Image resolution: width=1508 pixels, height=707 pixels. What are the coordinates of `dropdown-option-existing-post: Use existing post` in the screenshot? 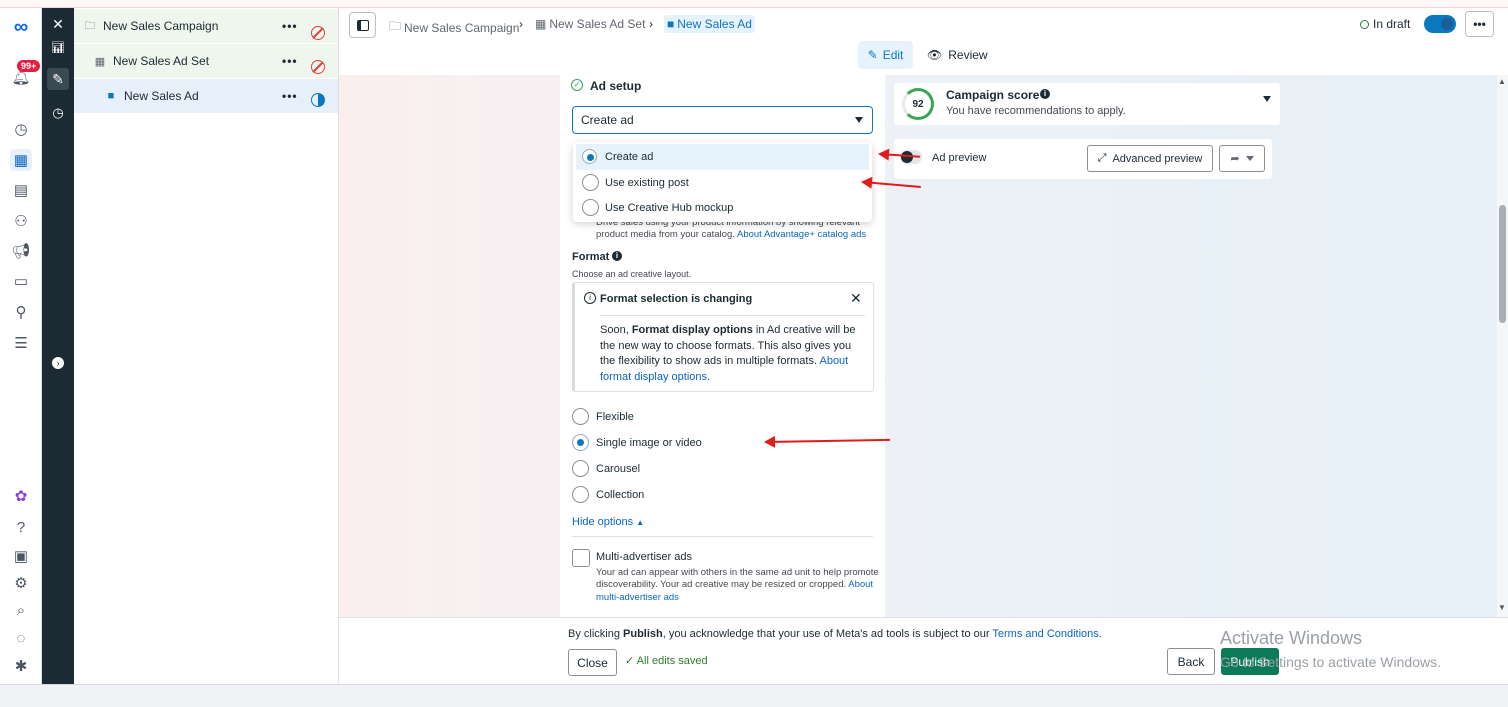 It's located at (722, 183).